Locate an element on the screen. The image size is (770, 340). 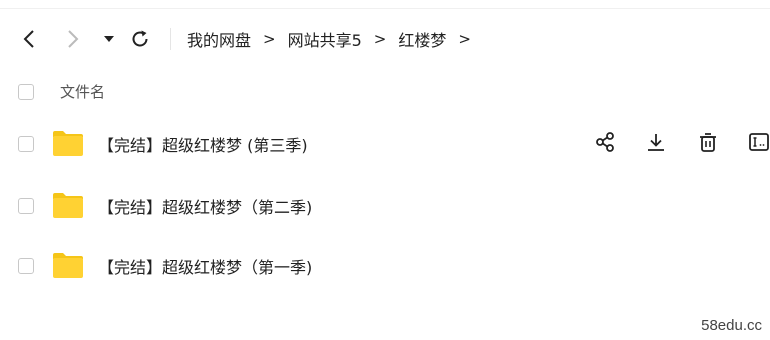
rename-icon is located at coordinates (759, 142).